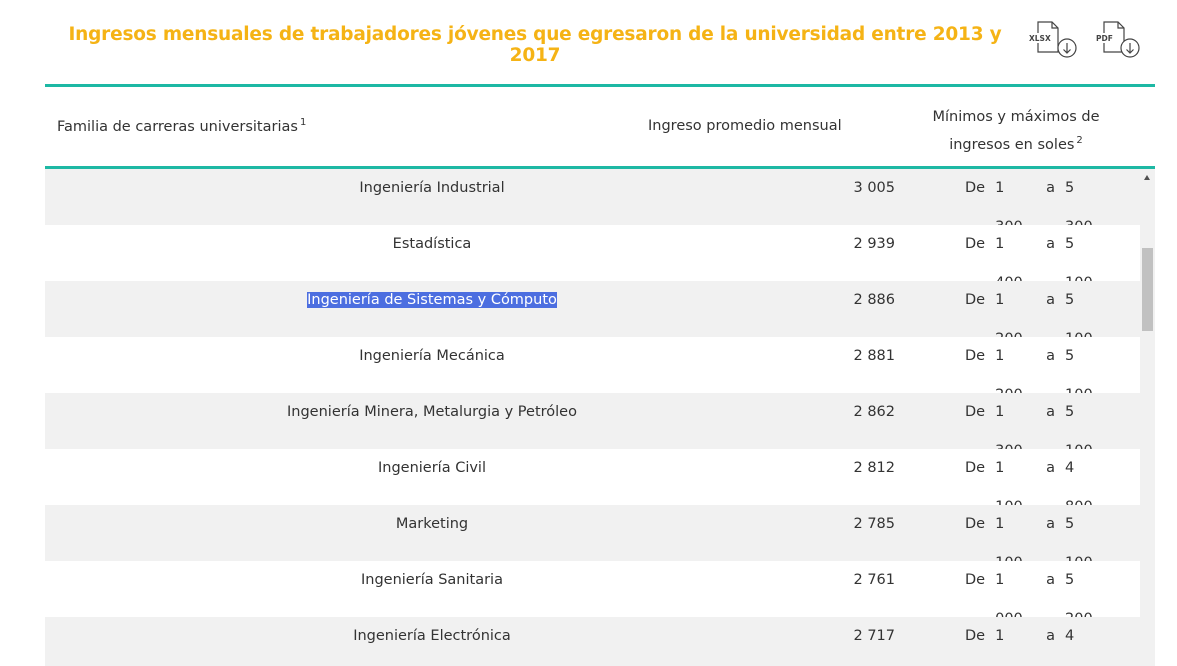 The image size is (1177, 666). I want to click on xlsx-download-icon: XLSX, so click(1053, 40).